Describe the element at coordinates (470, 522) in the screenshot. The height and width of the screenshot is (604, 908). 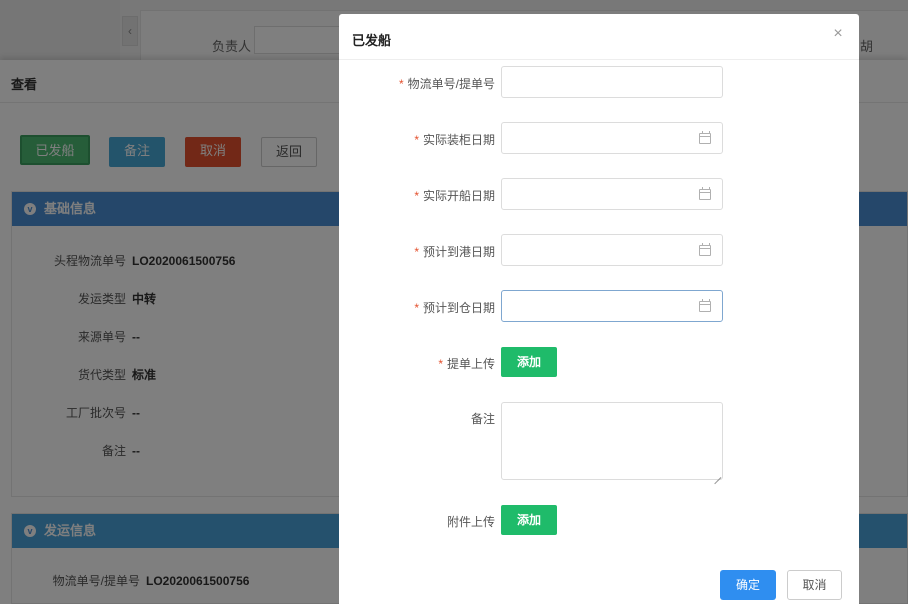
I see `attachment-upload-label: 附件上传` at that location.